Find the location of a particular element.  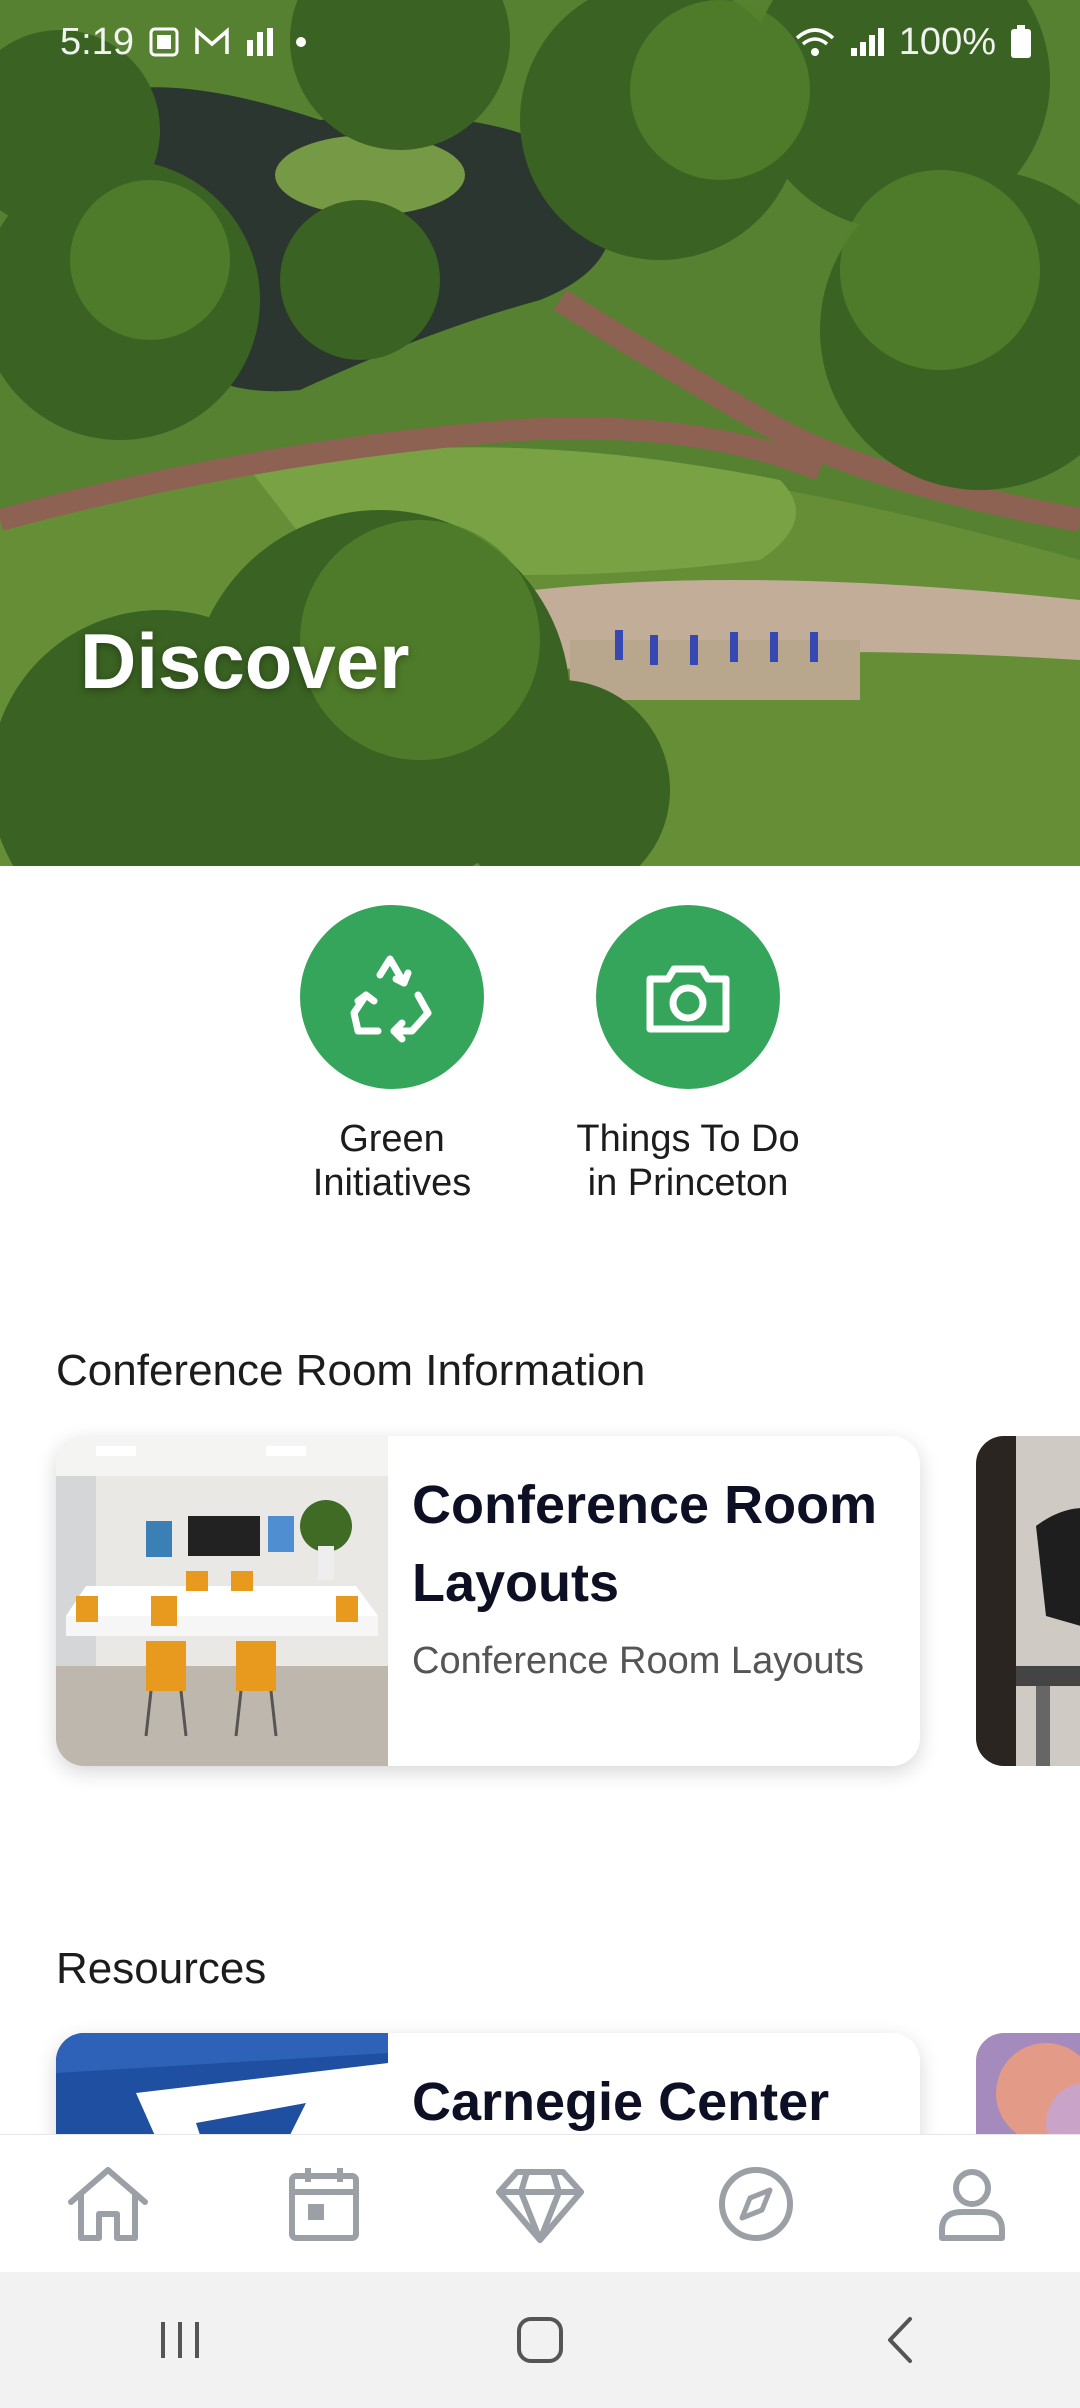

home-icon is located at coordinates (108, 2203).